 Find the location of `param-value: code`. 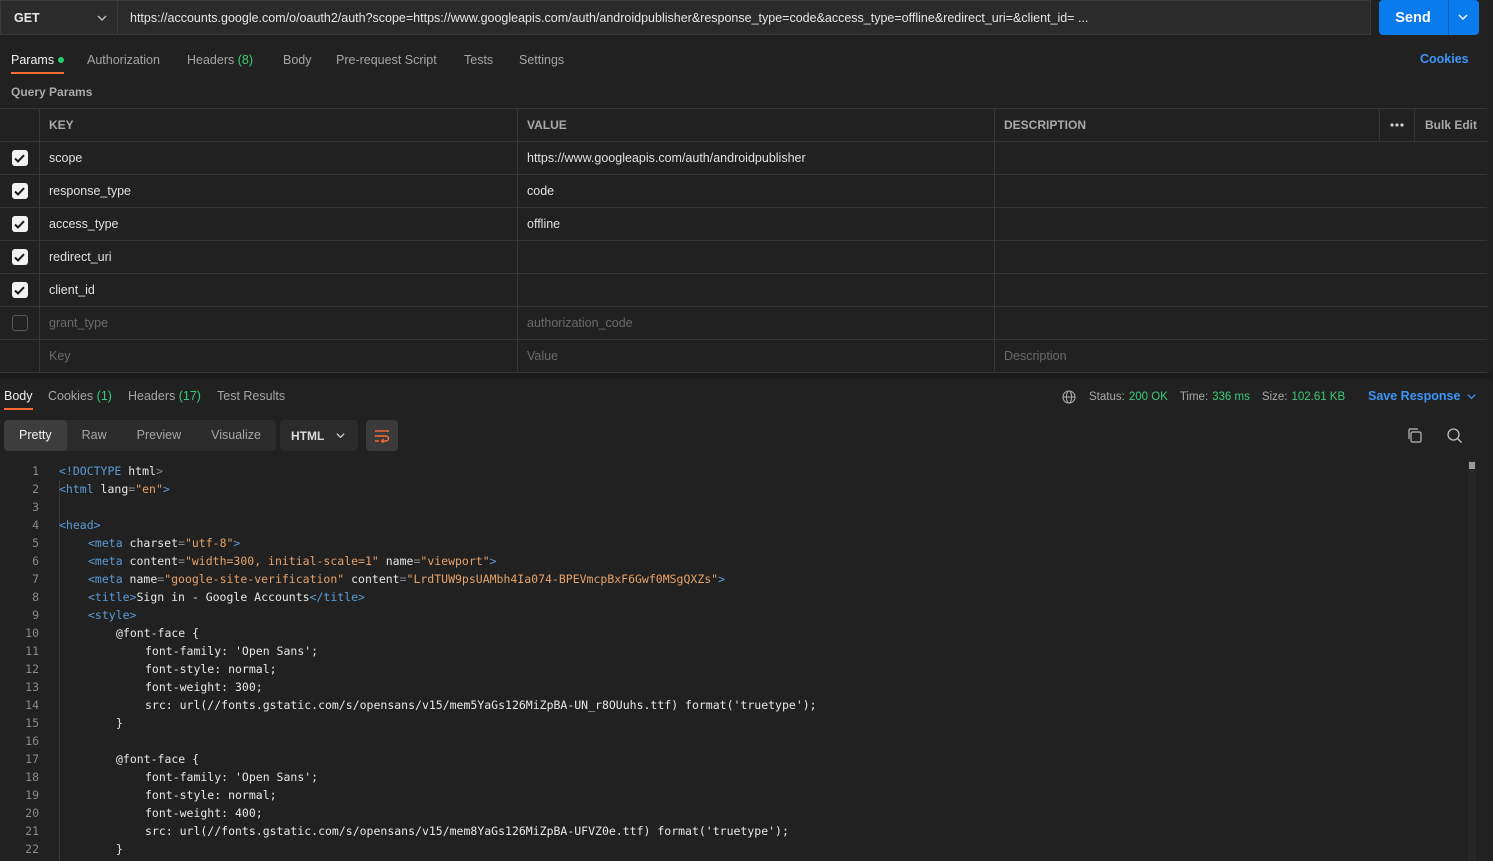

param-value: code is located at coordinates (756, 191).